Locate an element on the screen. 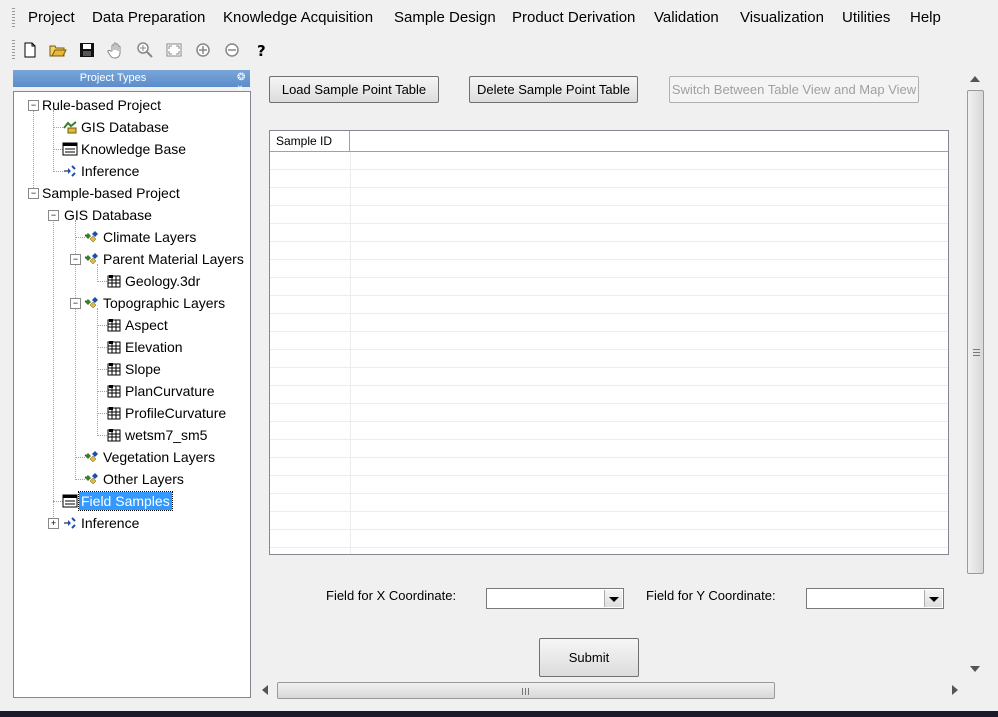  tree-node-sb-inference: Inference is located at coordinates (101, 523).